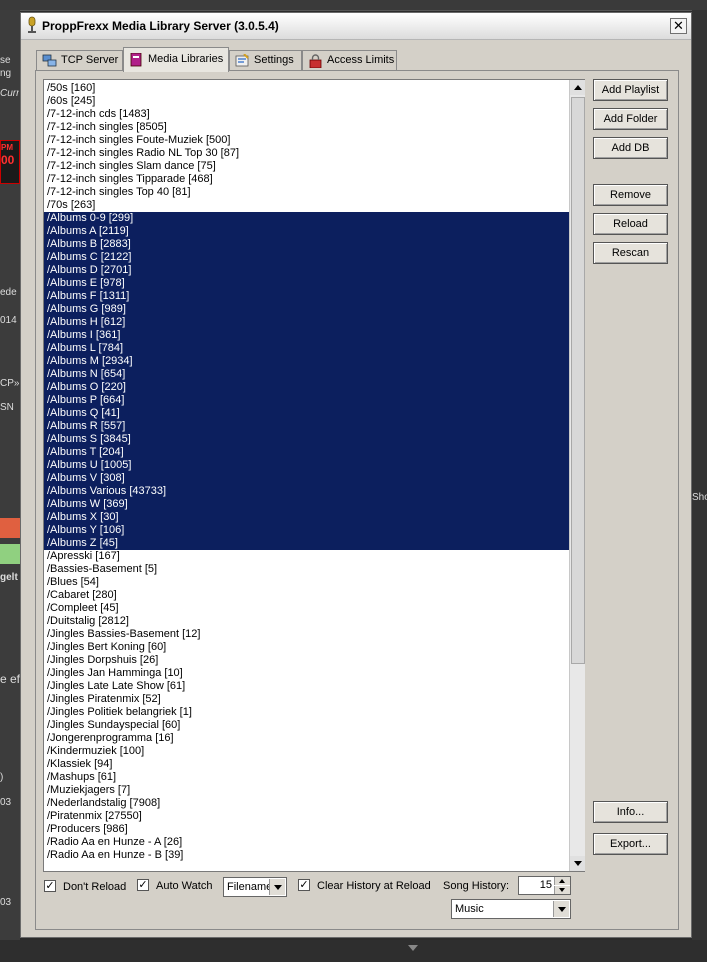 The height and width of the screenshot is (962, 707). What do you see at coordinates (306, 634) in the screenshot?
I see `list-item: /Jingles Bassies-Basement [12]` at bounding box center [306, 634].